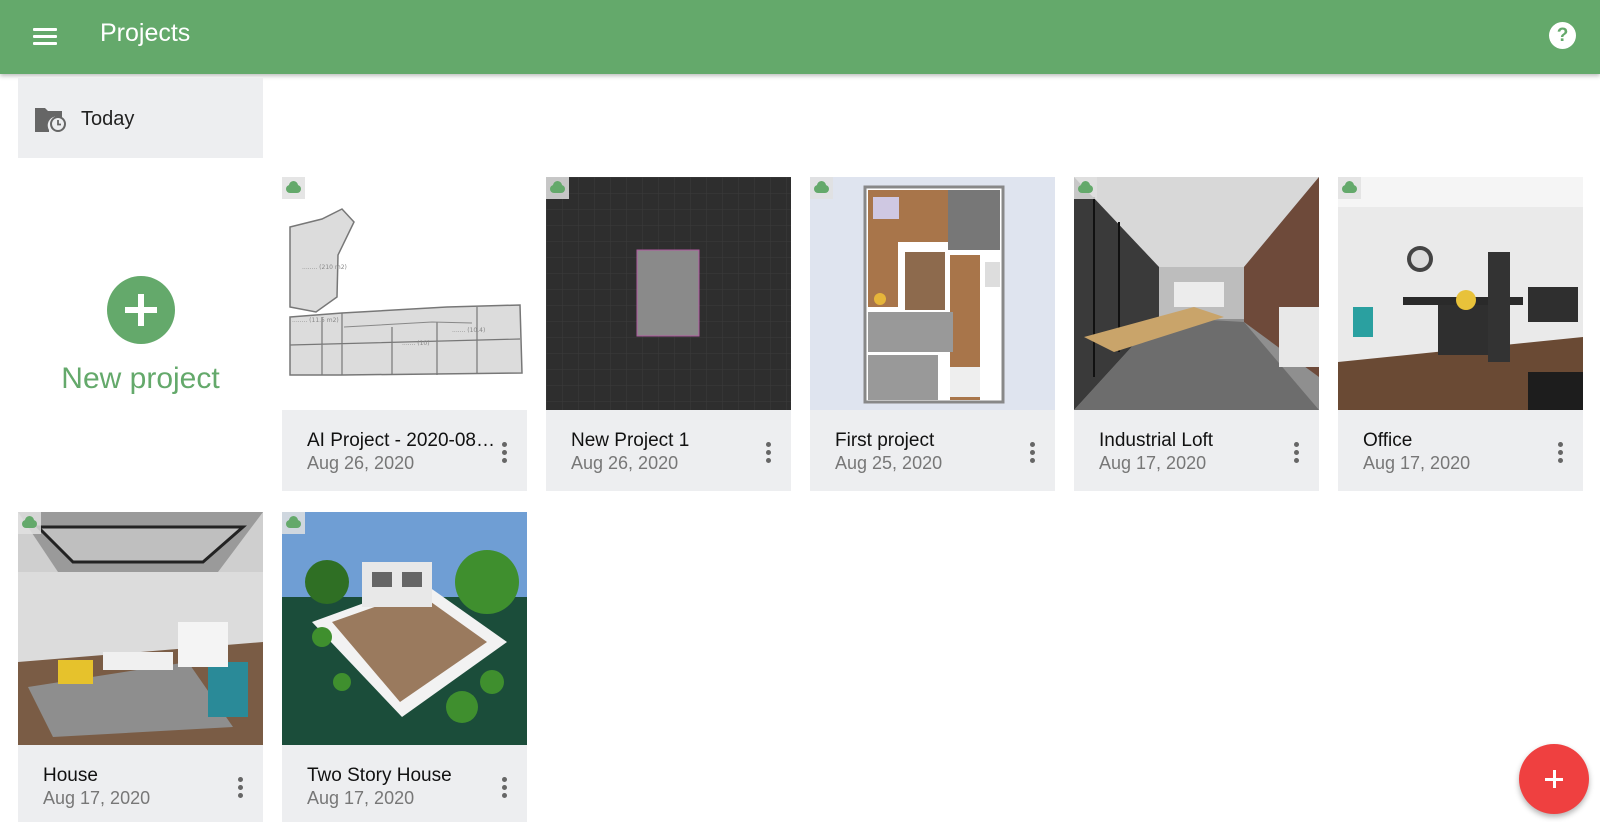  I want to click on folder-tab-today: Today, so click(140, 118).